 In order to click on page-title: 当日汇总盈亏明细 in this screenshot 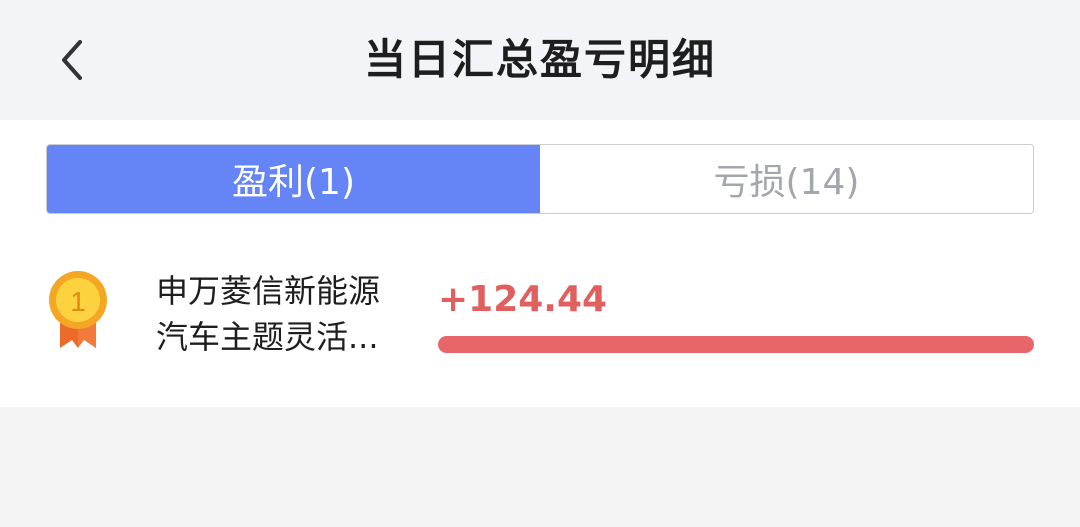, I will do `click(539, 59)`.